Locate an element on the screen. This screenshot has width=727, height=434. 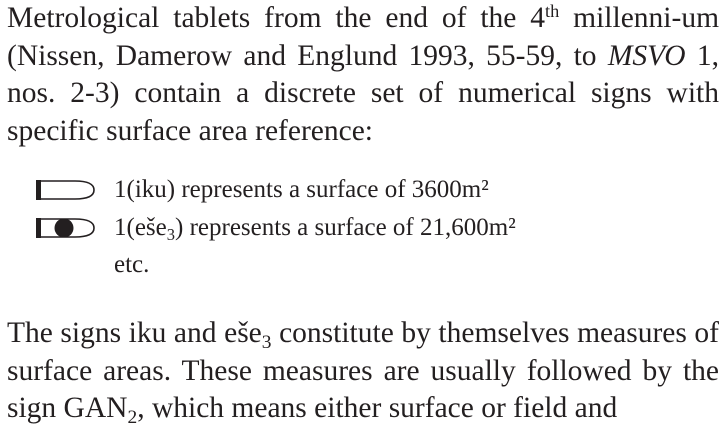
iku-description: 1(iku) represents a surface of 3600m² is located at coordinates (301, 189).